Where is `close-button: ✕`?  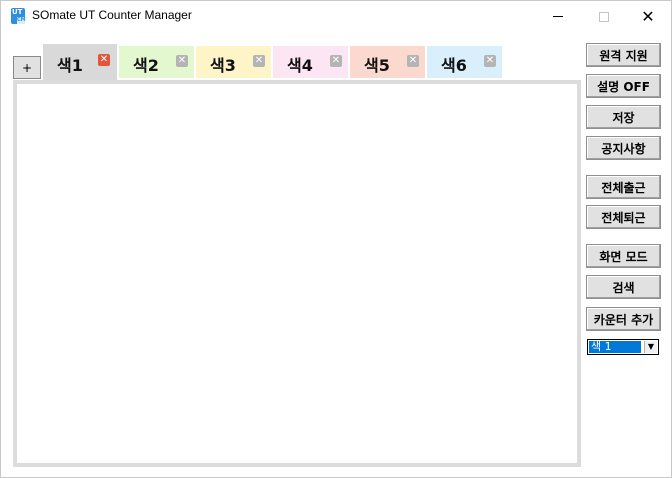
close-button: ✕ is located at coordinates (648, 16).